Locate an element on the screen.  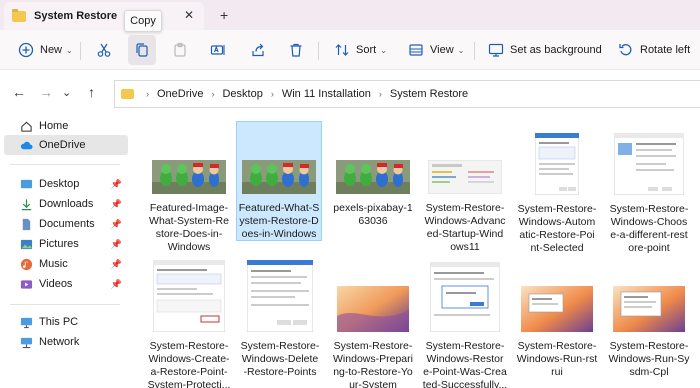
new-tab-button: + is located at coordinates (224, 15).